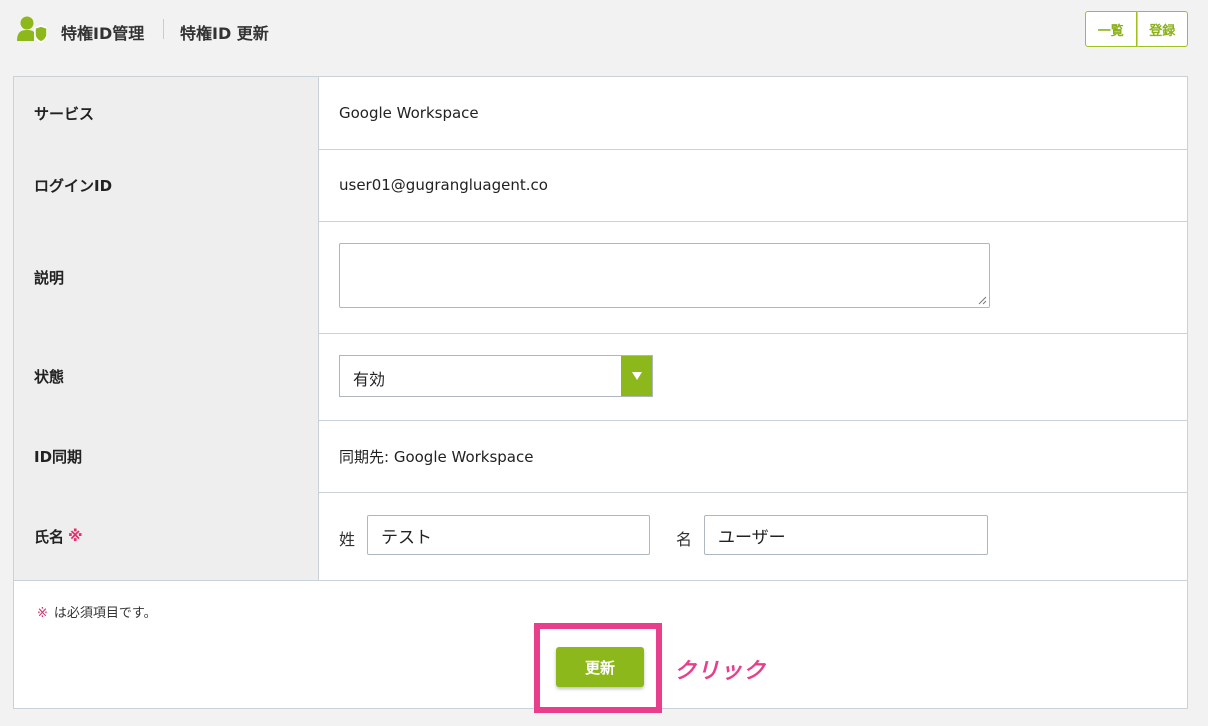  What do you see at coordinates (347, 539) in the screenshot?
I see `last-name-label: 姓` at bounding box center [347, 539].